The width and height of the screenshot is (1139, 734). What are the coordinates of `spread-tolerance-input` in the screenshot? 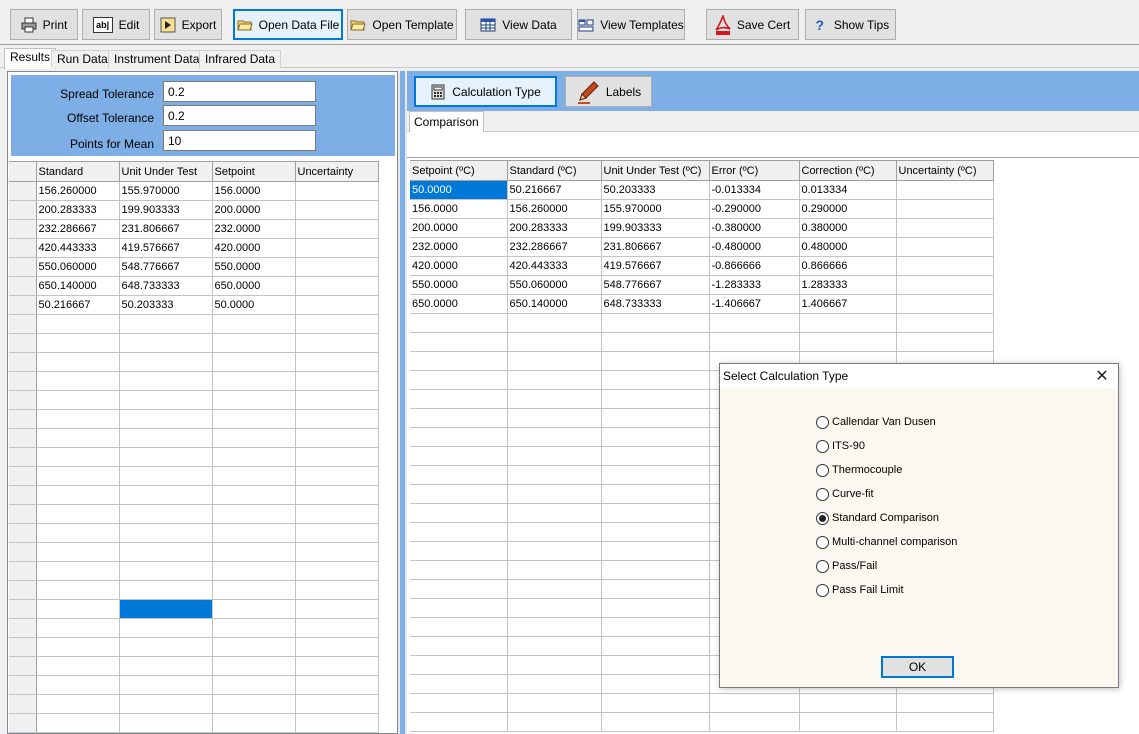 It's located at (239, 91).